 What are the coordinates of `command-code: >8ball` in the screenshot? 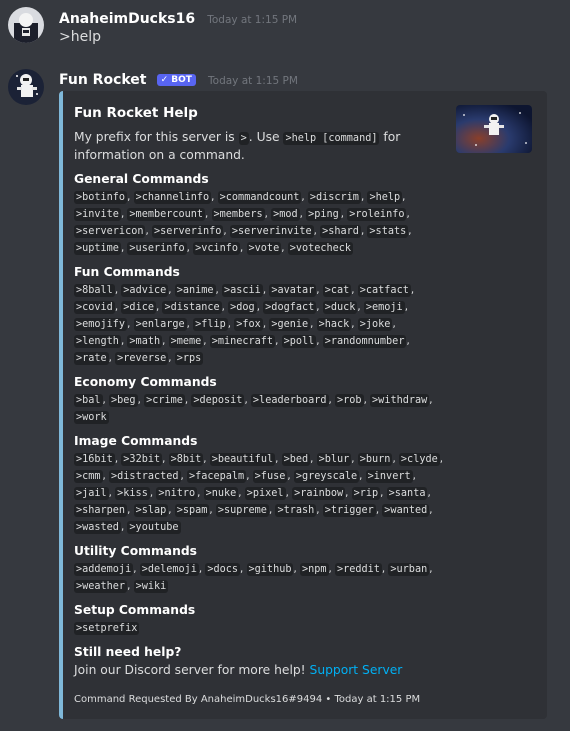 It's located at (94, 290).